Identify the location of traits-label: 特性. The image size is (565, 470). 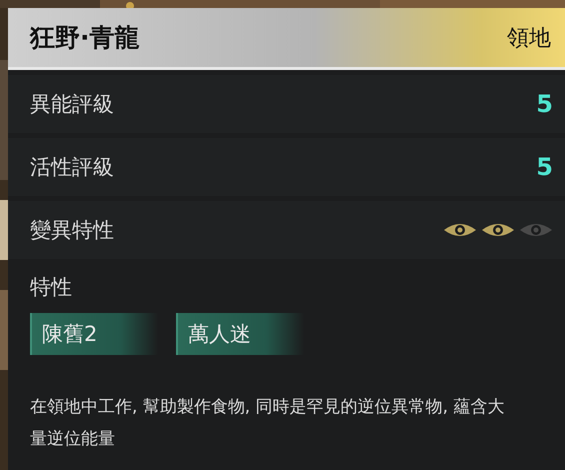
(51, 287).